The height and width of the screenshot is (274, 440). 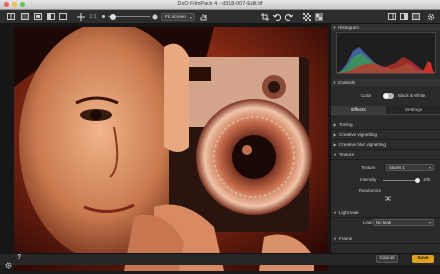 What do you see at coordinates (400, 180) in the screenshot?
I see `intensity-slider-track` at bounding box center [400, 180].